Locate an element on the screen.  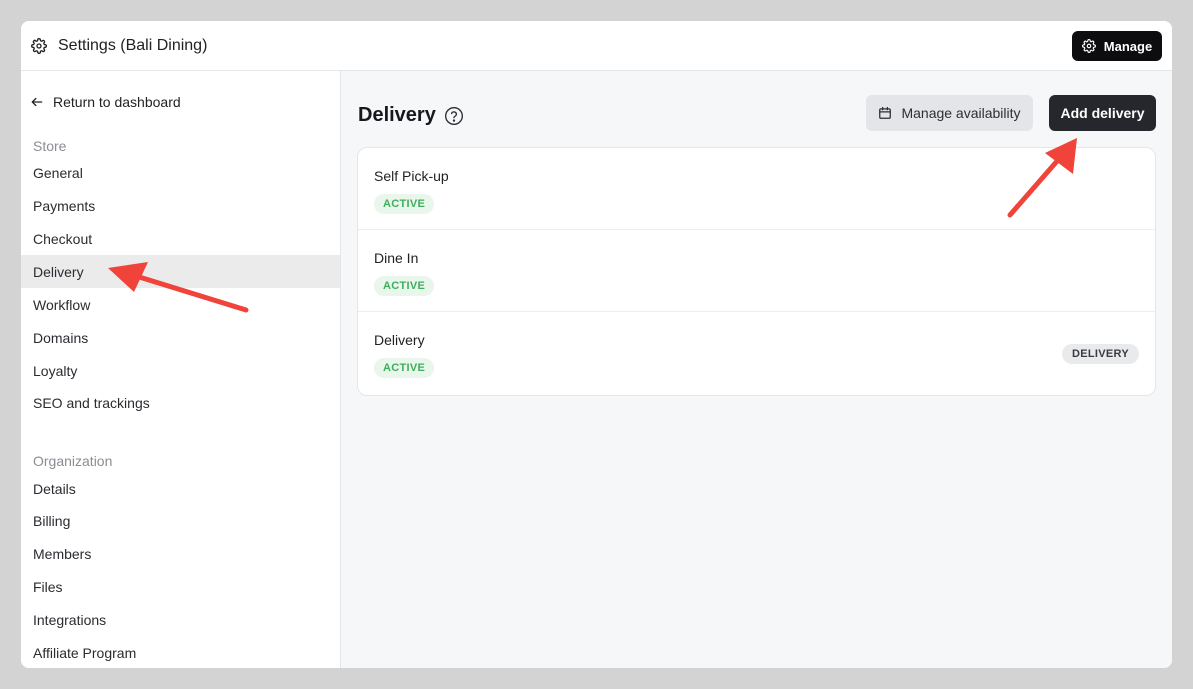
sidebar-item-workflow: Workflow is located at coordinates (180, 304).